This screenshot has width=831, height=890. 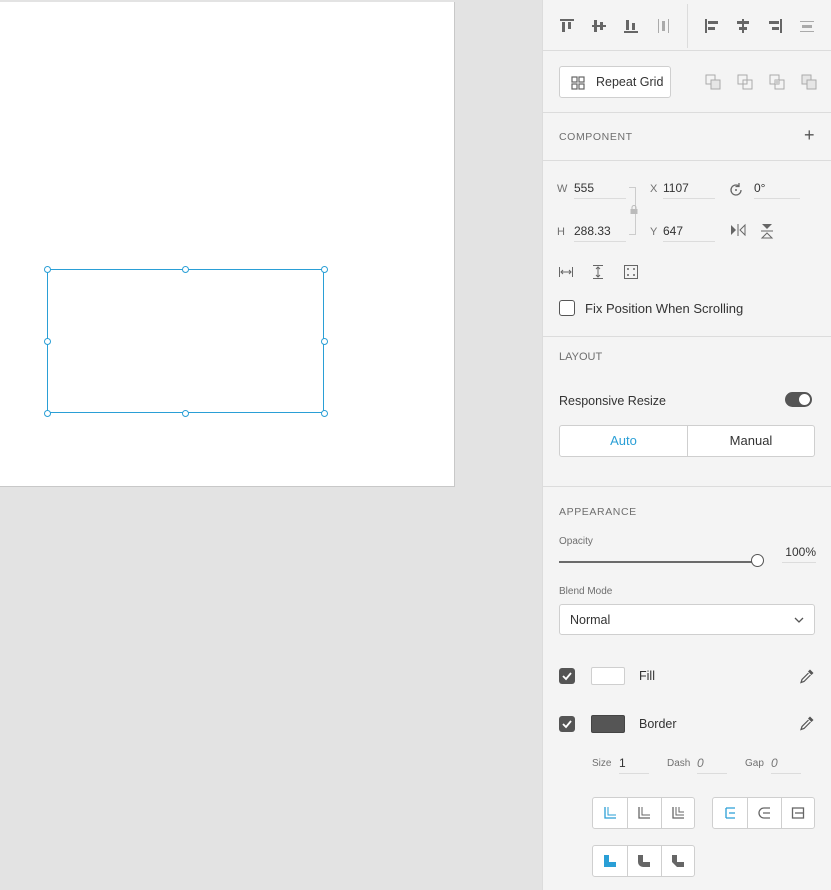 I want to click on size-label: Size, so click(x=602, y=763).